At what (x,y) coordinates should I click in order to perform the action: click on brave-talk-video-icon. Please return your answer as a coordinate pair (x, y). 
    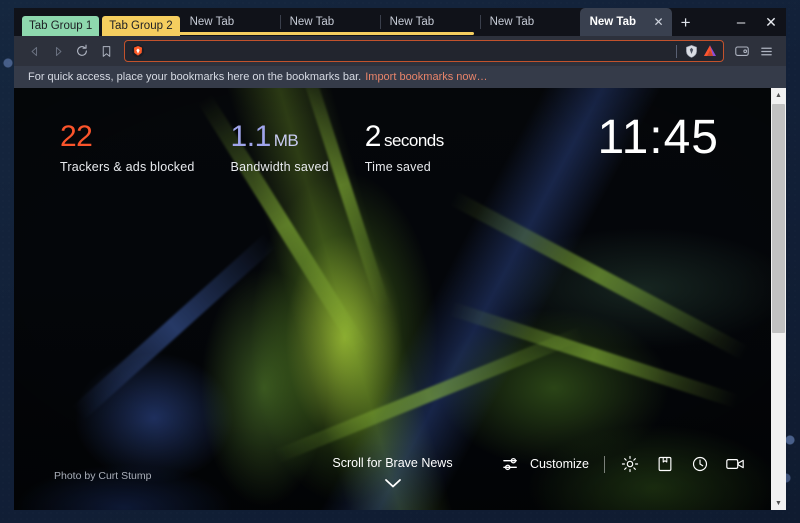
    Looking at the image, I should click on (735, 464).